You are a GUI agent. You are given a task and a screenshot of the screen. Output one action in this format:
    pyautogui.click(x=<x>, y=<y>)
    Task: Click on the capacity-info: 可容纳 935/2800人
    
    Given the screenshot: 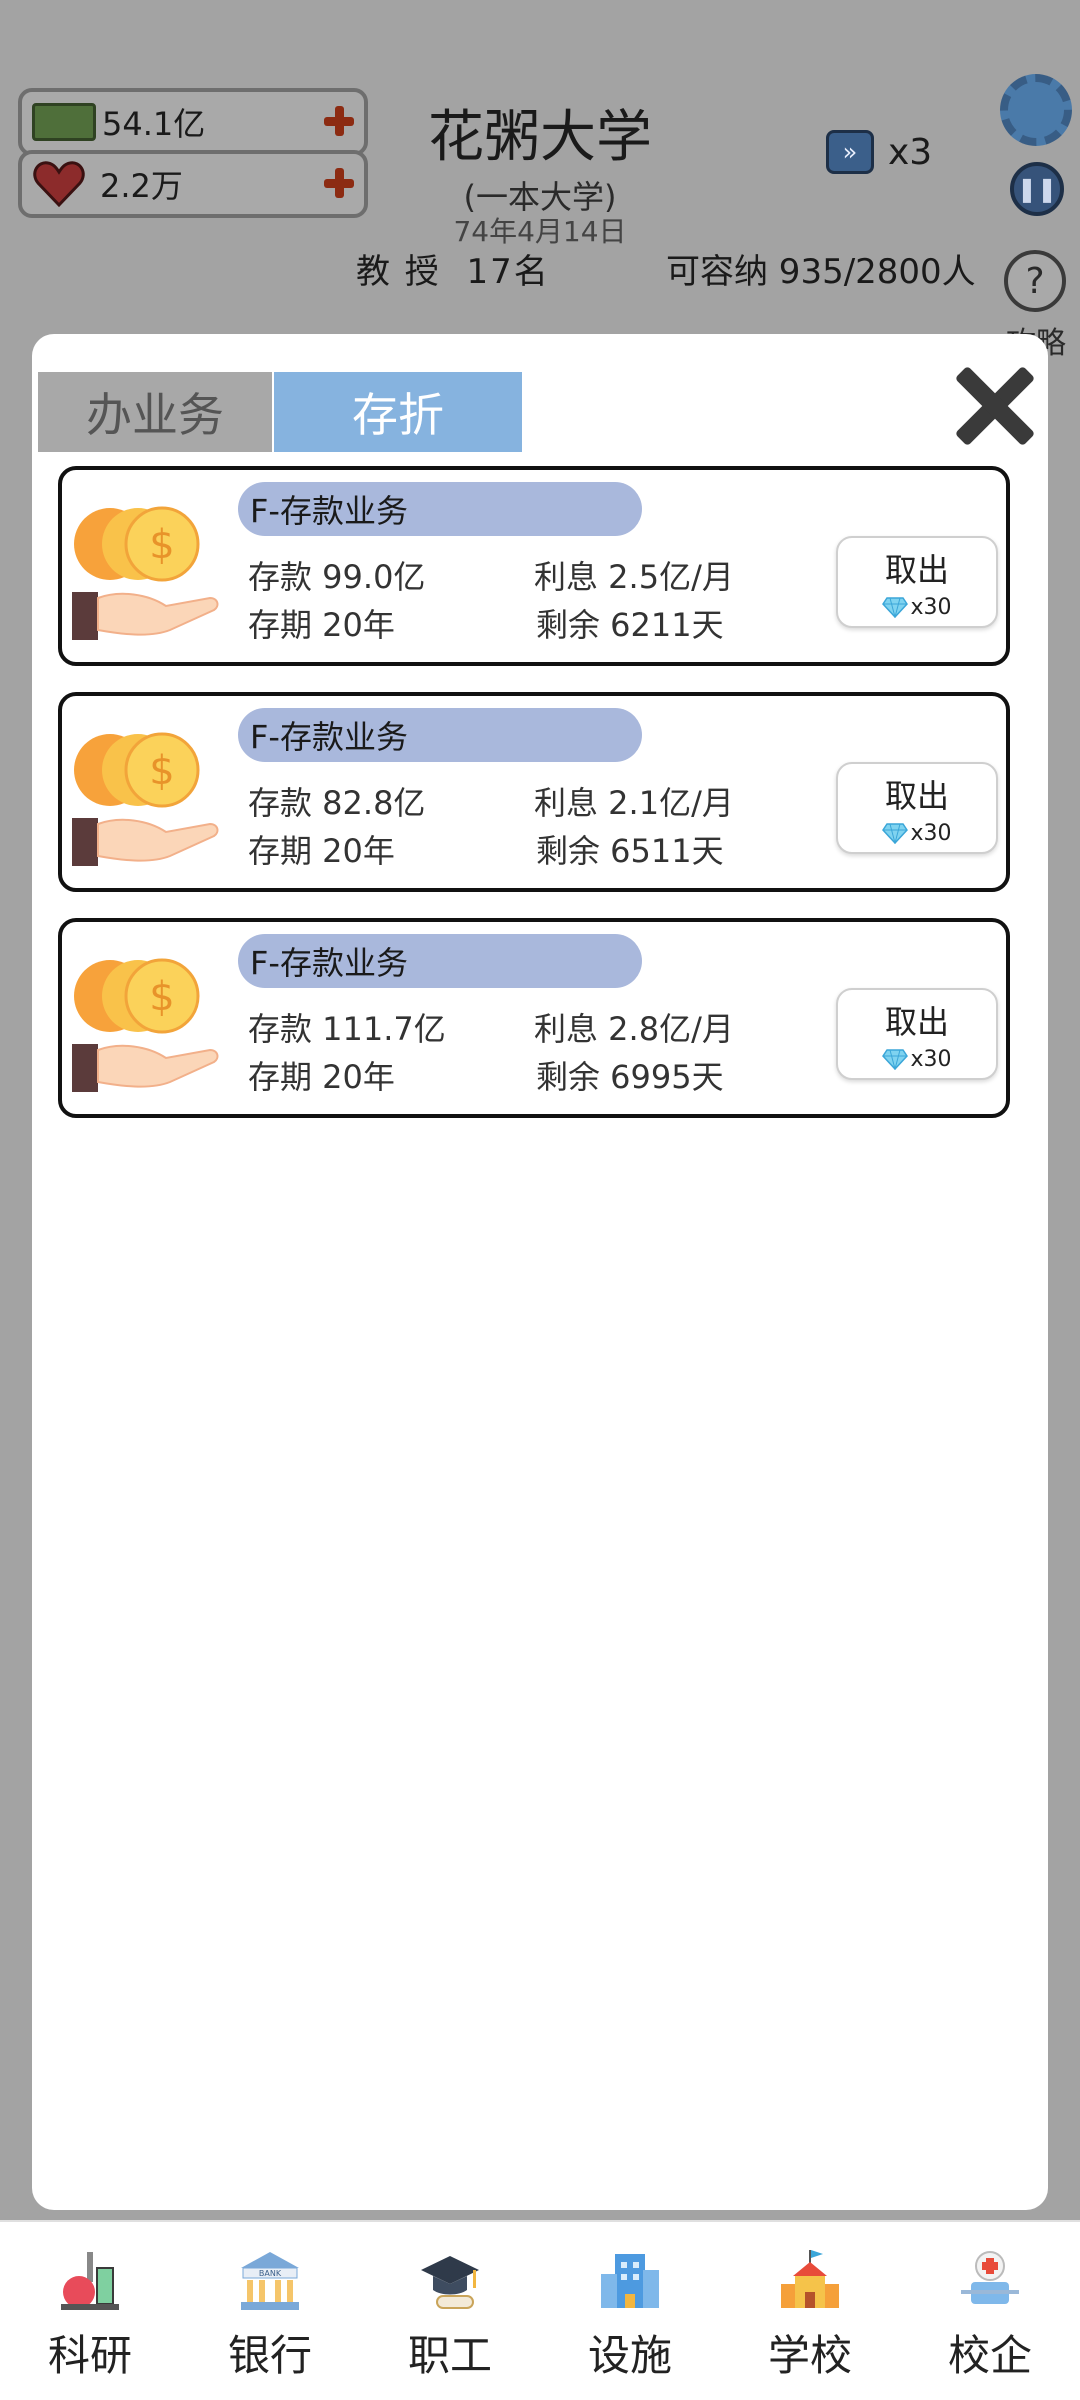 What is the action you would take?
    pyautogui.click(x=821, y=272)
    